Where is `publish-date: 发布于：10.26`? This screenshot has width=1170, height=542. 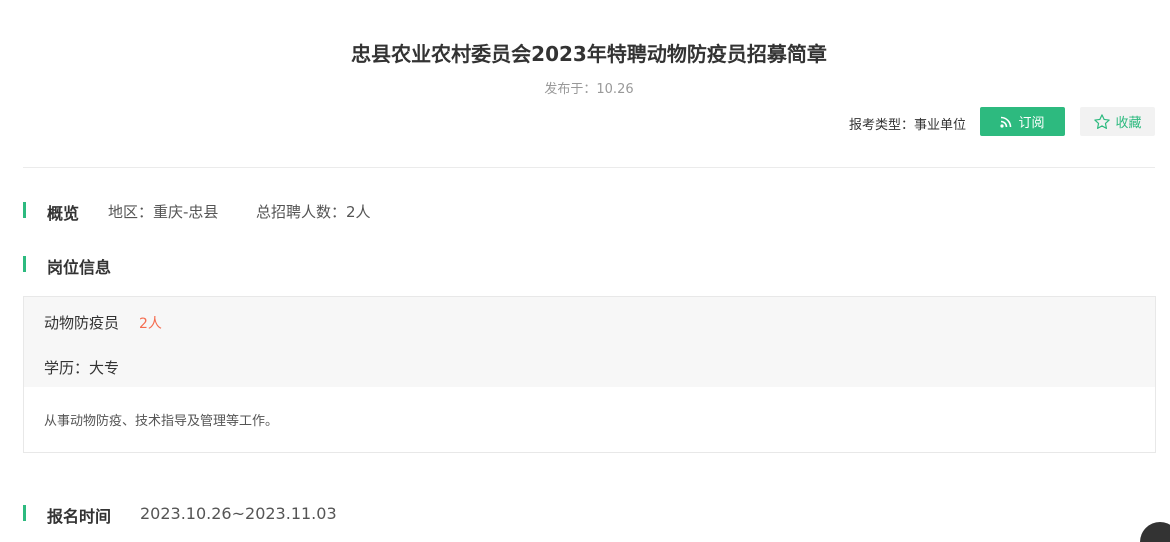
publish-date: 发布于：10.26 is located at coordinates (585, 87).